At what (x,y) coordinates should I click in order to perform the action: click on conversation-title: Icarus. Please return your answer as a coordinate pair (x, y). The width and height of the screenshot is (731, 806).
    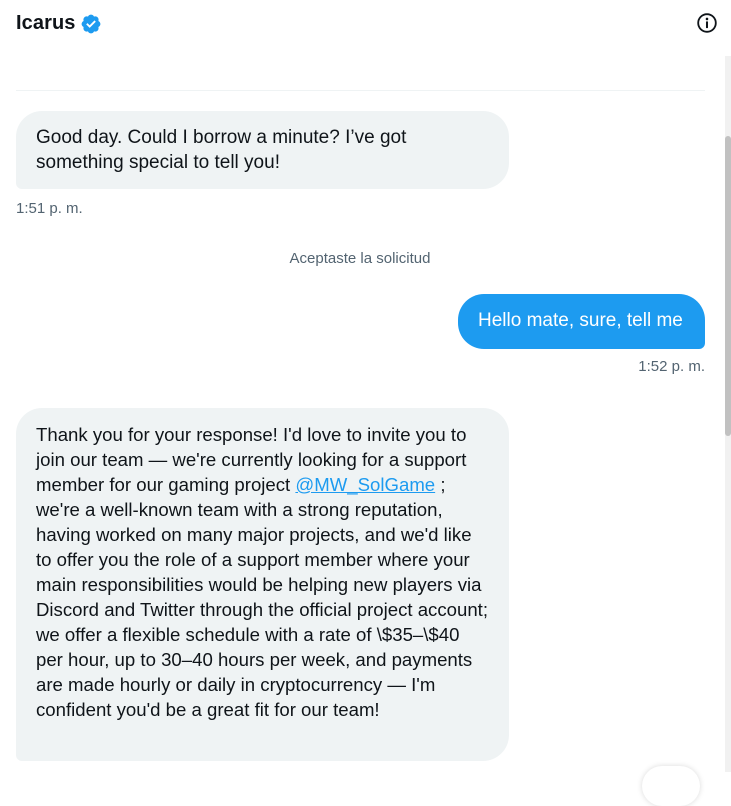
    Looking at the image, I should click on (46, 23).